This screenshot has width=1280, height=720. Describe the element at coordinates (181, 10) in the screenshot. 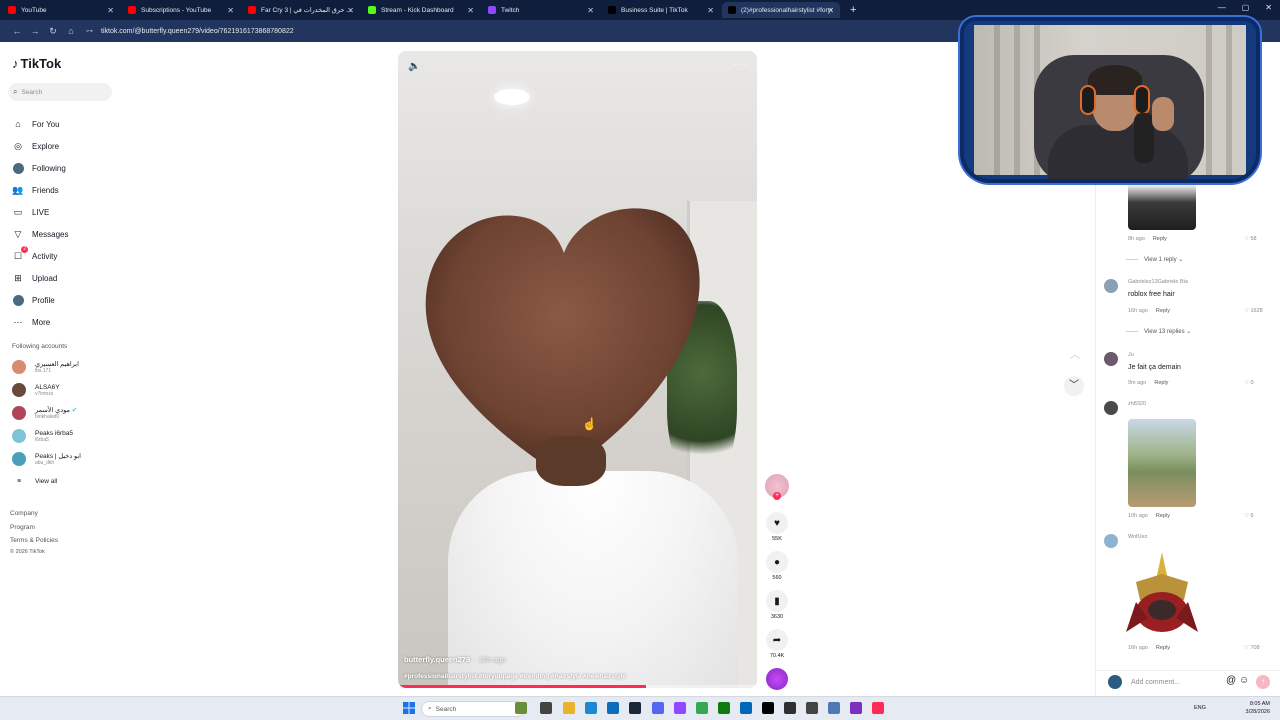

I see `browser-tab: Subscriptions - YouTube ✕` at that location.